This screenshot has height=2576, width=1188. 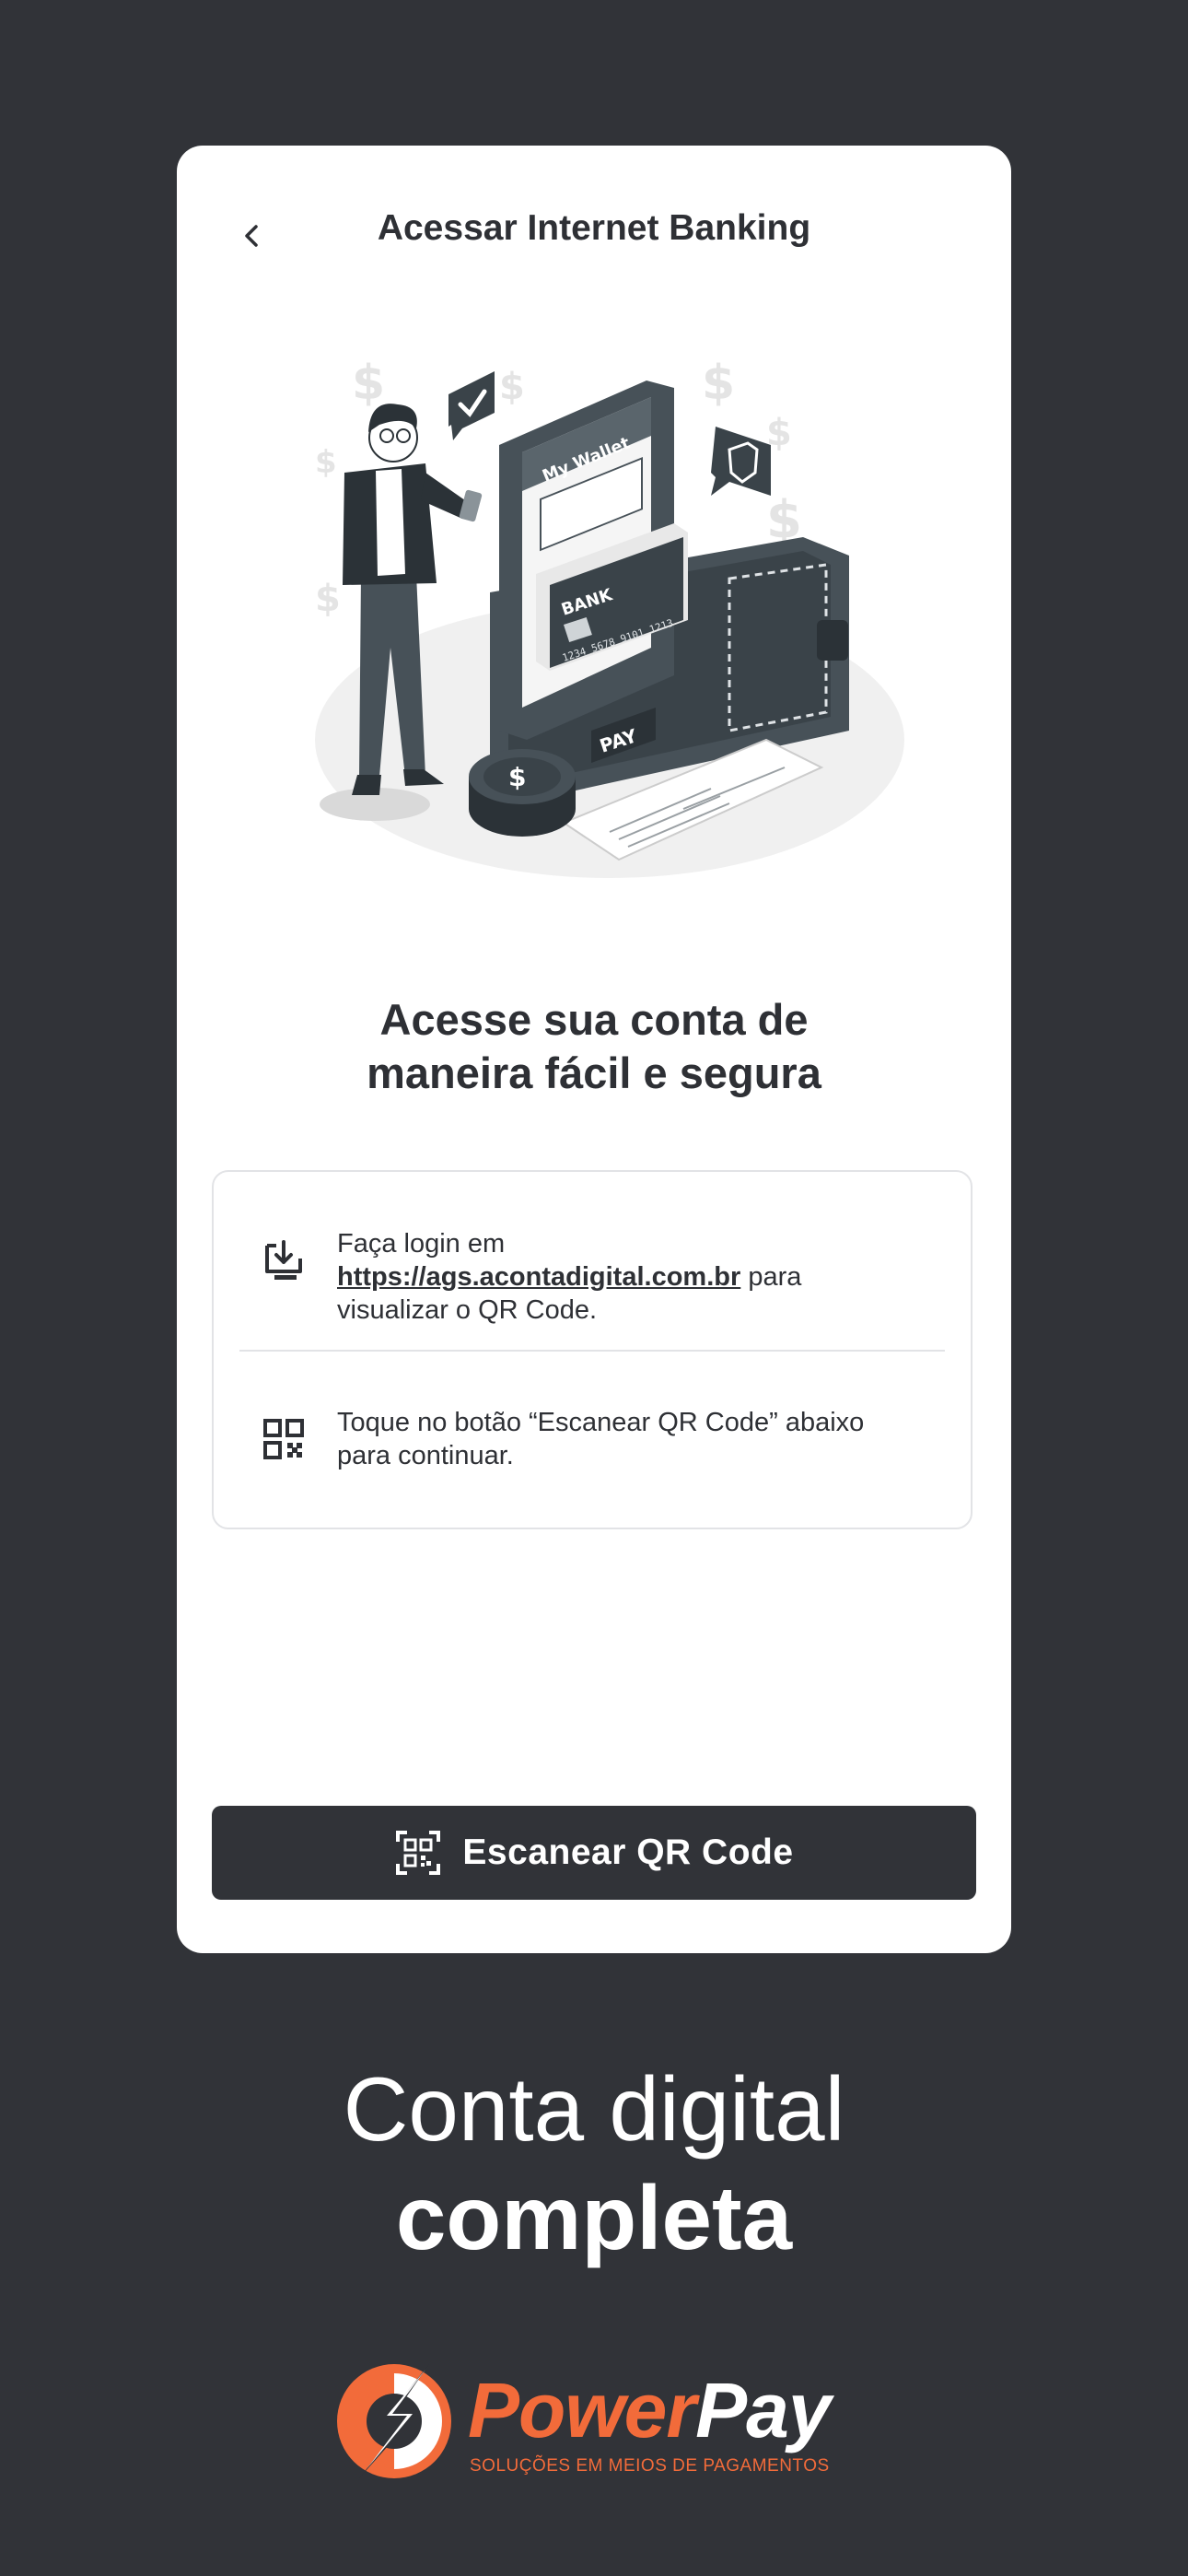 What do you see at coordinates (283, 1260) in the screenshot?
I see `download-screen-icon` at bounding box center [283, 1260].